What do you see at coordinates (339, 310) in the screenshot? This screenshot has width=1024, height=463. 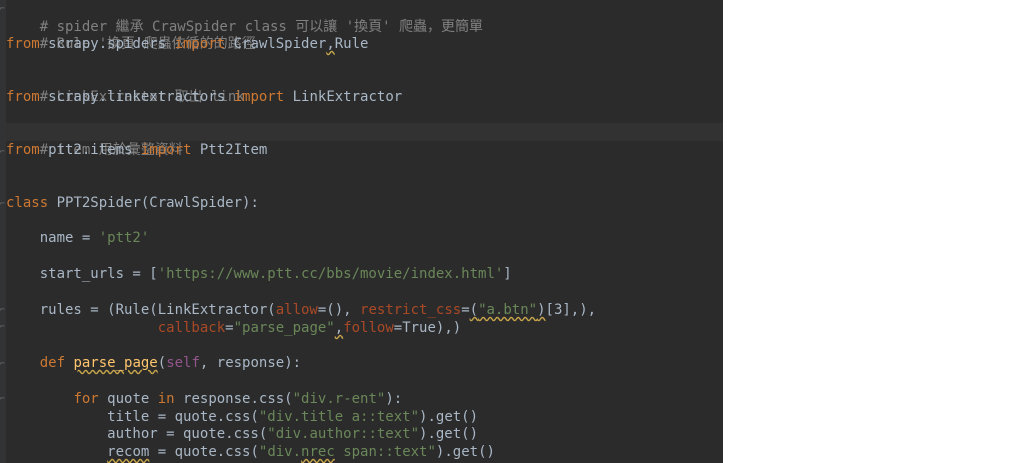 I see `code-token: =(),` at bounding box center [339, 310].